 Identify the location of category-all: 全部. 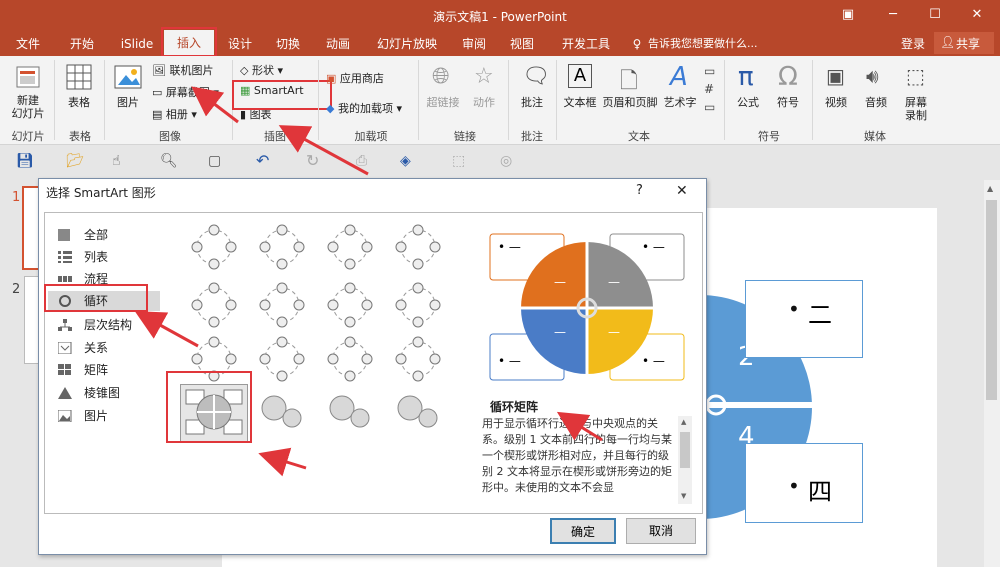
(108, 235).